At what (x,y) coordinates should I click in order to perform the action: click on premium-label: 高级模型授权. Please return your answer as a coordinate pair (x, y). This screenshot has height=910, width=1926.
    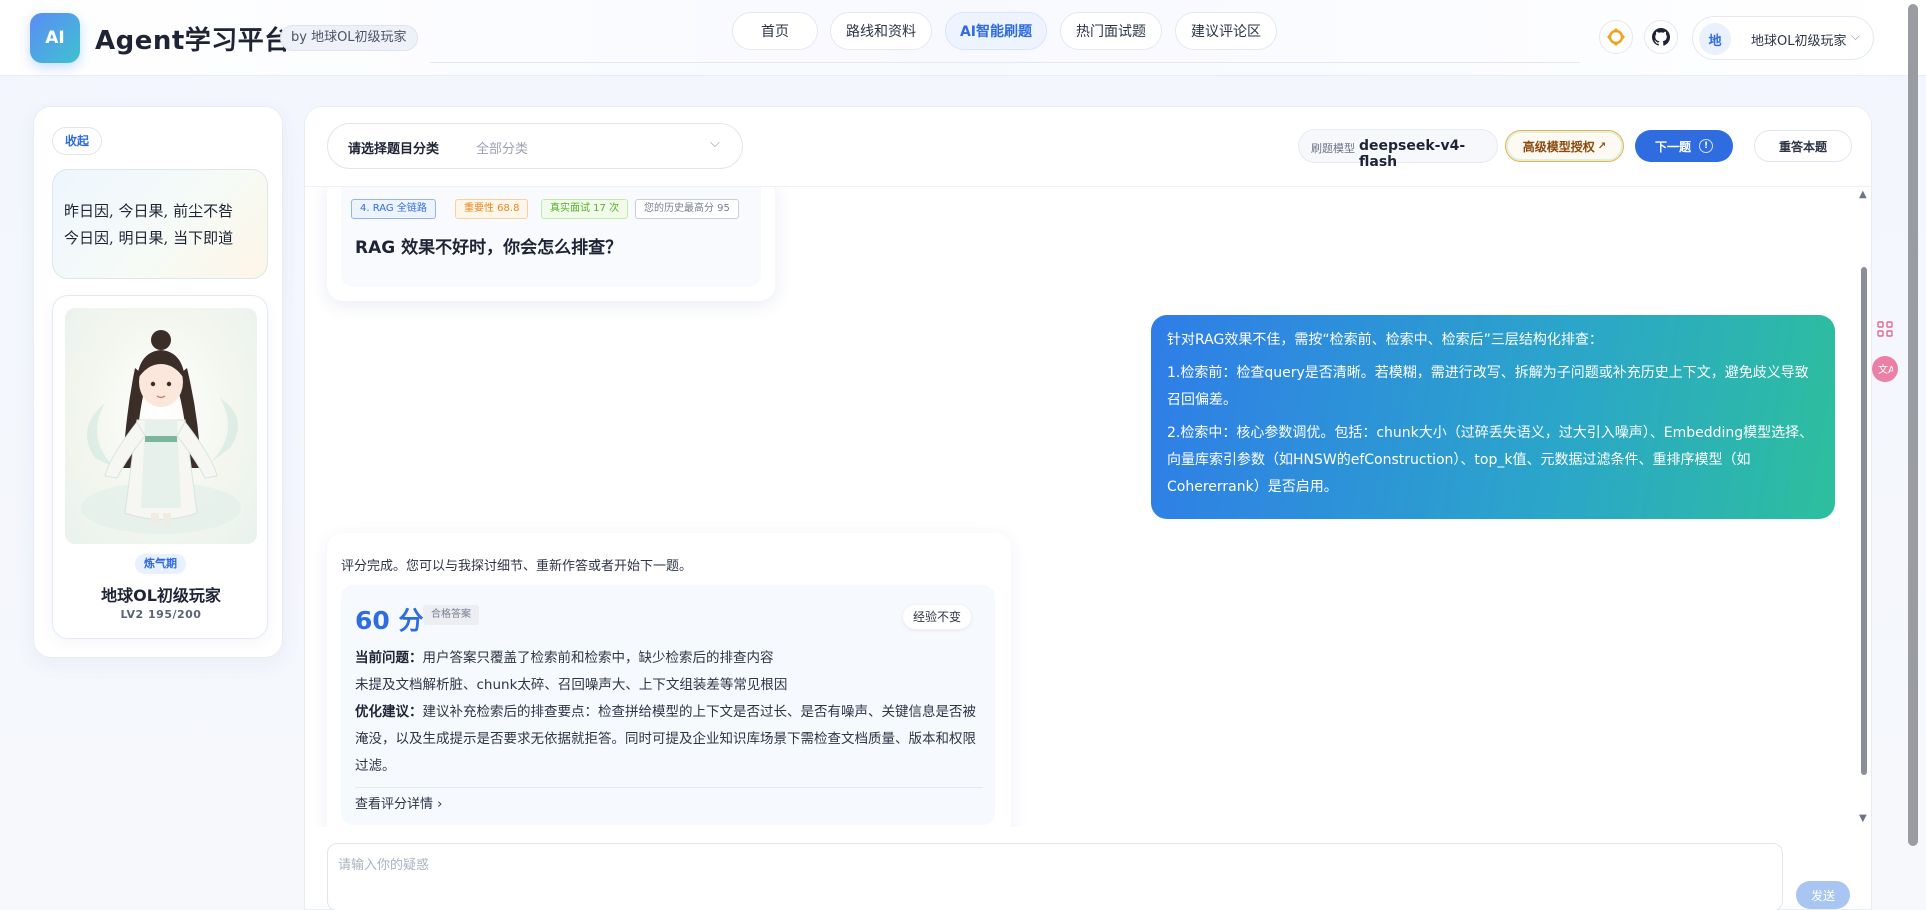
    Looking at the image, I should click on (1558, 146).